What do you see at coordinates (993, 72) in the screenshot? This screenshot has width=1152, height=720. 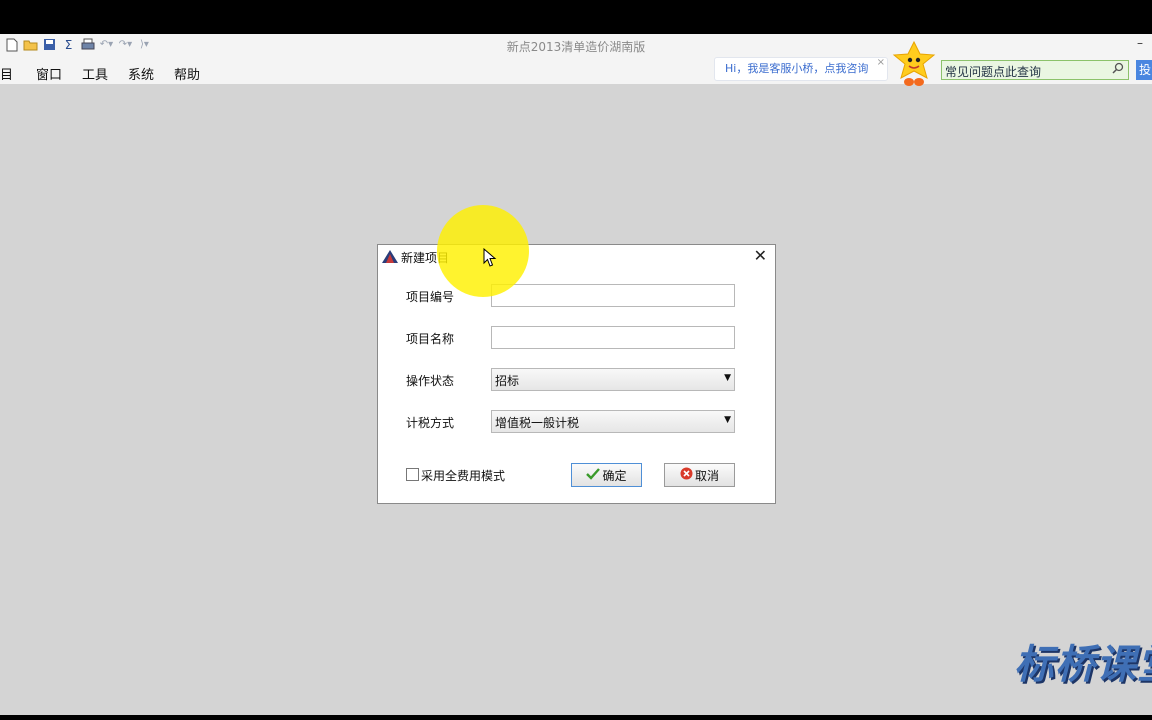 I see `faq-search-placeholder: 常见问题点此查询` at bounding box center [993, 72].